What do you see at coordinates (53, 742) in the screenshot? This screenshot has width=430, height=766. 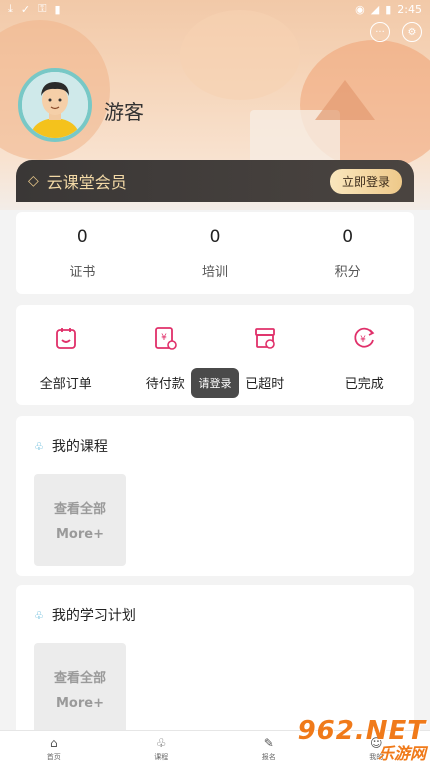 I see `home-icon: ⌂` at bounding box center [53, 742].